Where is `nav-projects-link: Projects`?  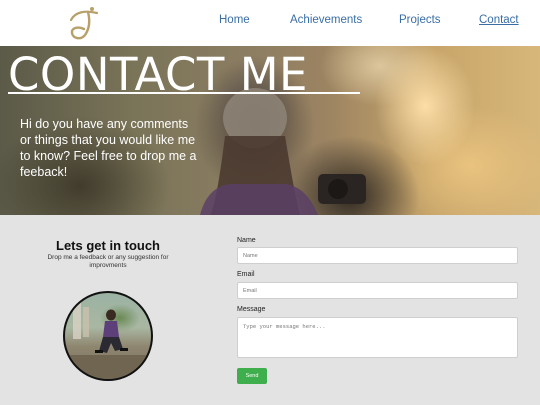 nav-projects-link: Projects is located at coordinates (420, 20).